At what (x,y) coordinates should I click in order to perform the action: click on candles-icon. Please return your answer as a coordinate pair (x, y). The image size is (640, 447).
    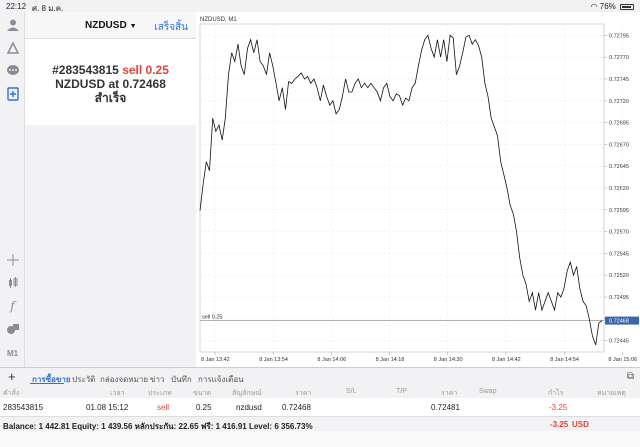
    Looking at the image, I should click on (12, 282).